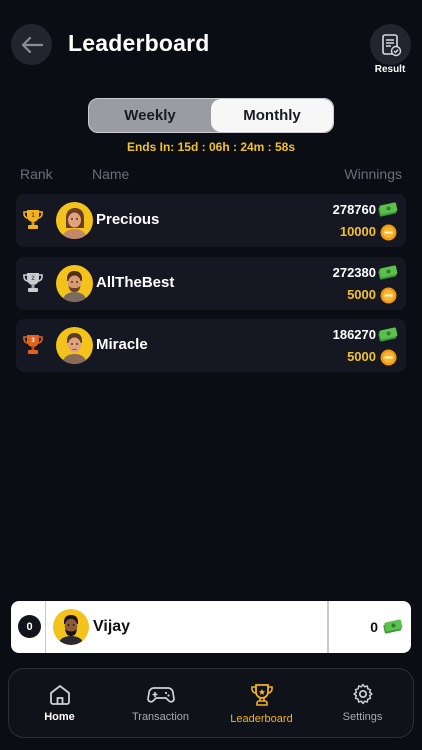  I want to click on player-coins: 10000, so click(357, 231).